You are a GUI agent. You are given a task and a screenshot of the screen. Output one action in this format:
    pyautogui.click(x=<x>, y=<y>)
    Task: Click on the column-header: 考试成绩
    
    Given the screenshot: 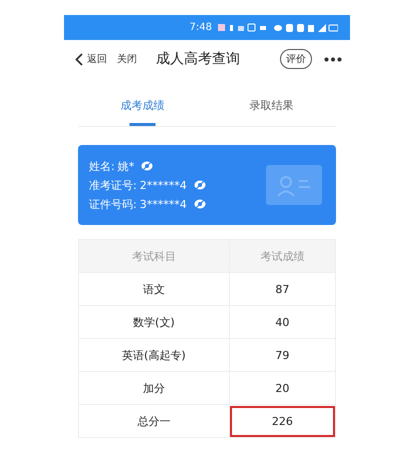 What is the action you would take?
    pyautogui.click(x=282, y=256)
    